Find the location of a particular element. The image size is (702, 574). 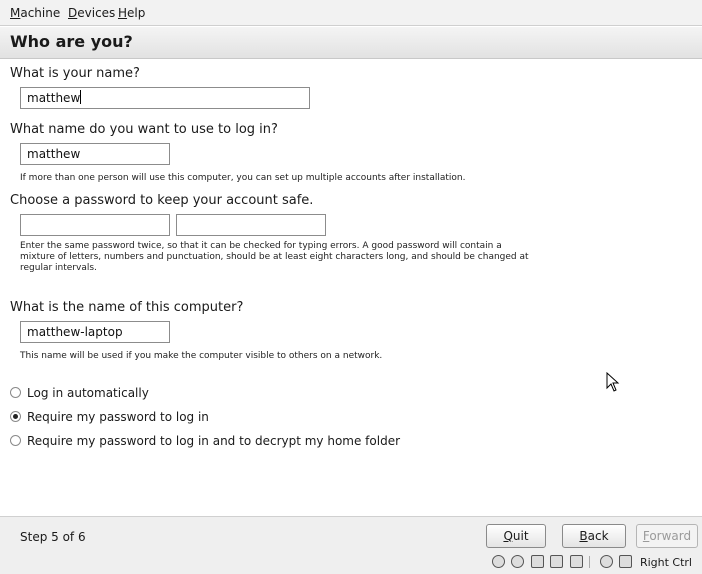

vm-status-tray: Right Ctrl is located at coordinates (590, 563).